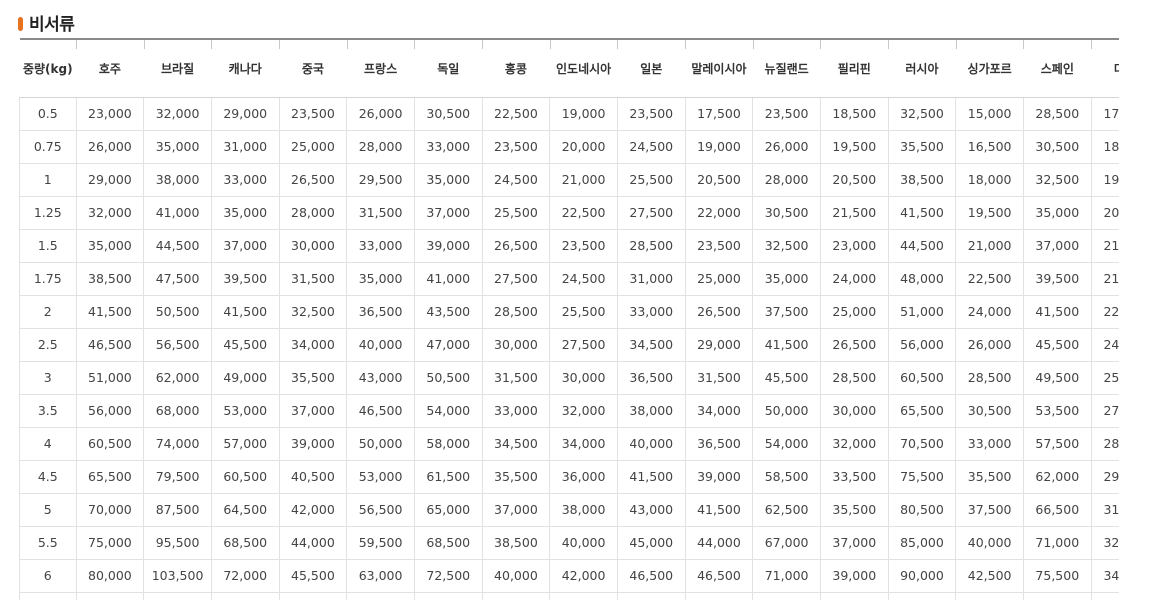 The image size is (1149, 600). What do you see at coordinates (854, 279) in the screenshot?
I see `rate-cell: 24,000` at bounding box center [854, 279].